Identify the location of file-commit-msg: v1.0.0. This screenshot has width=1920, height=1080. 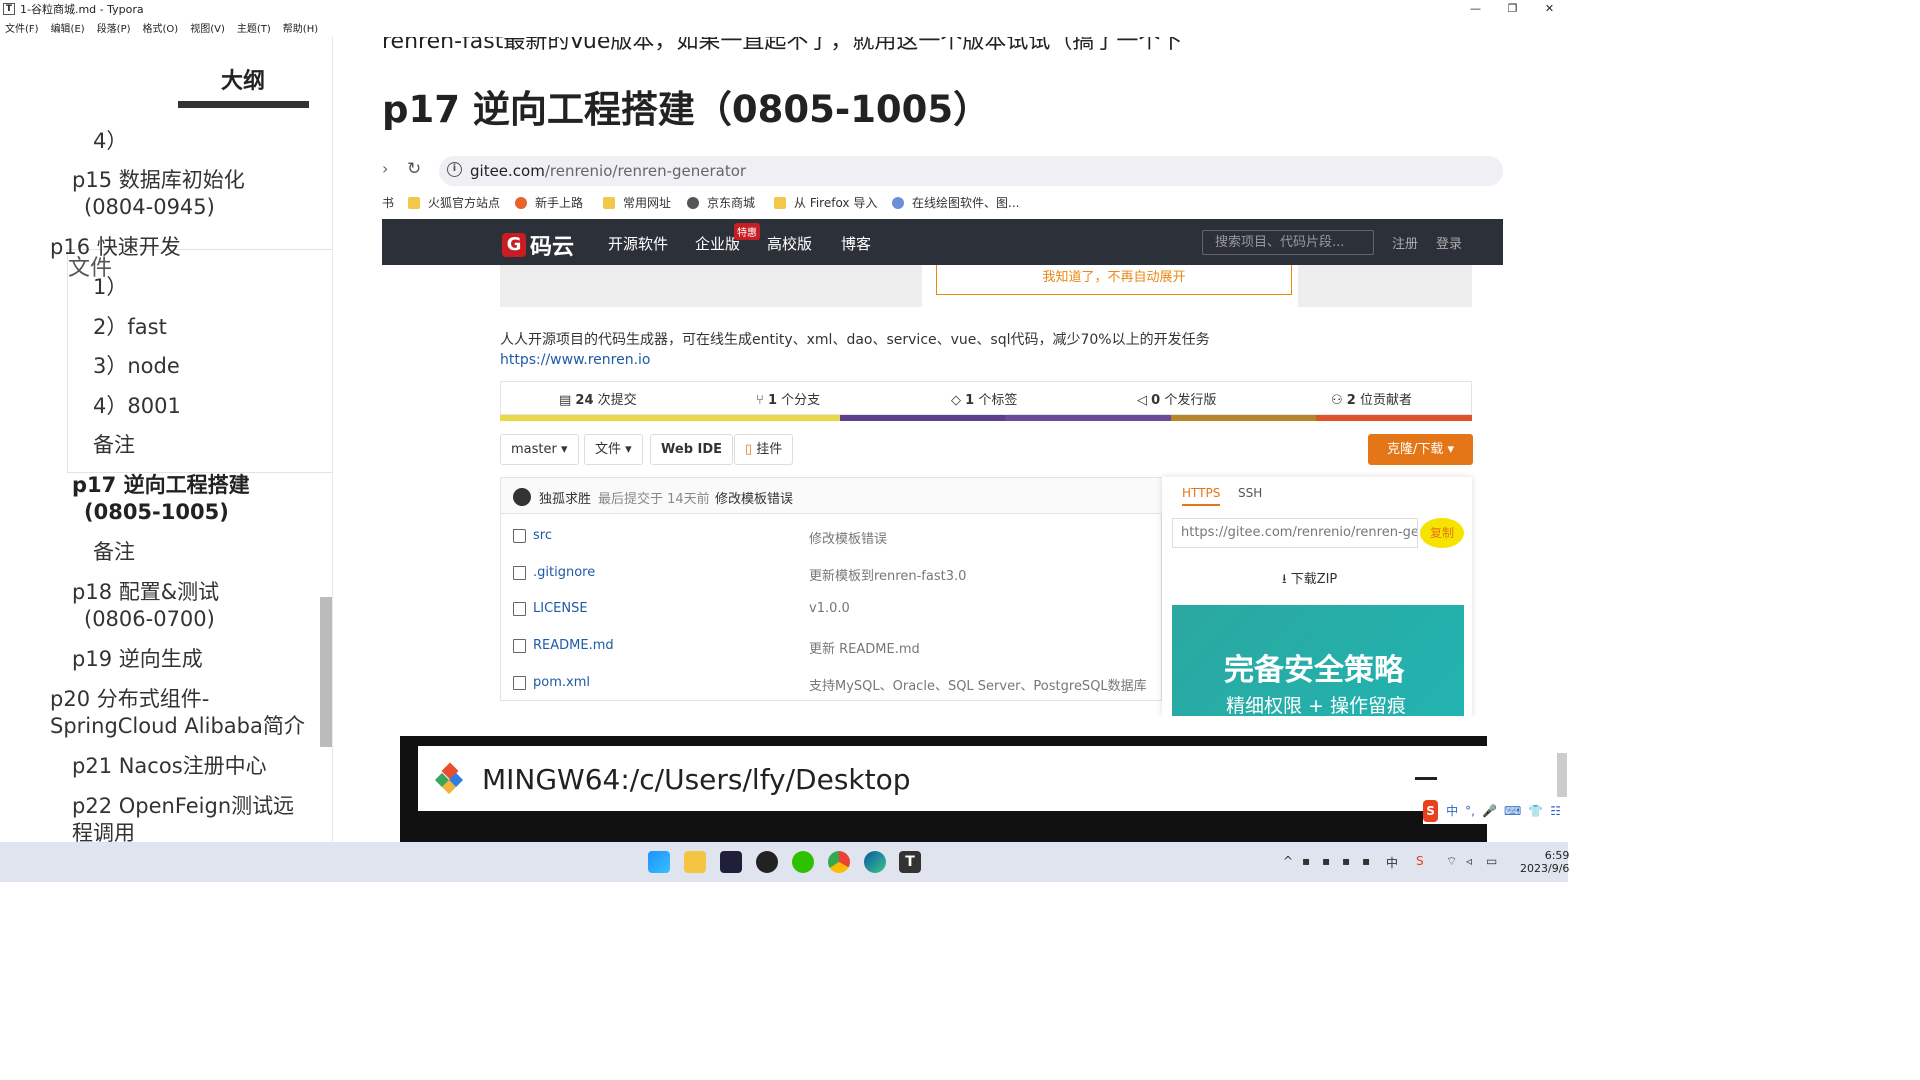
(829, 608).